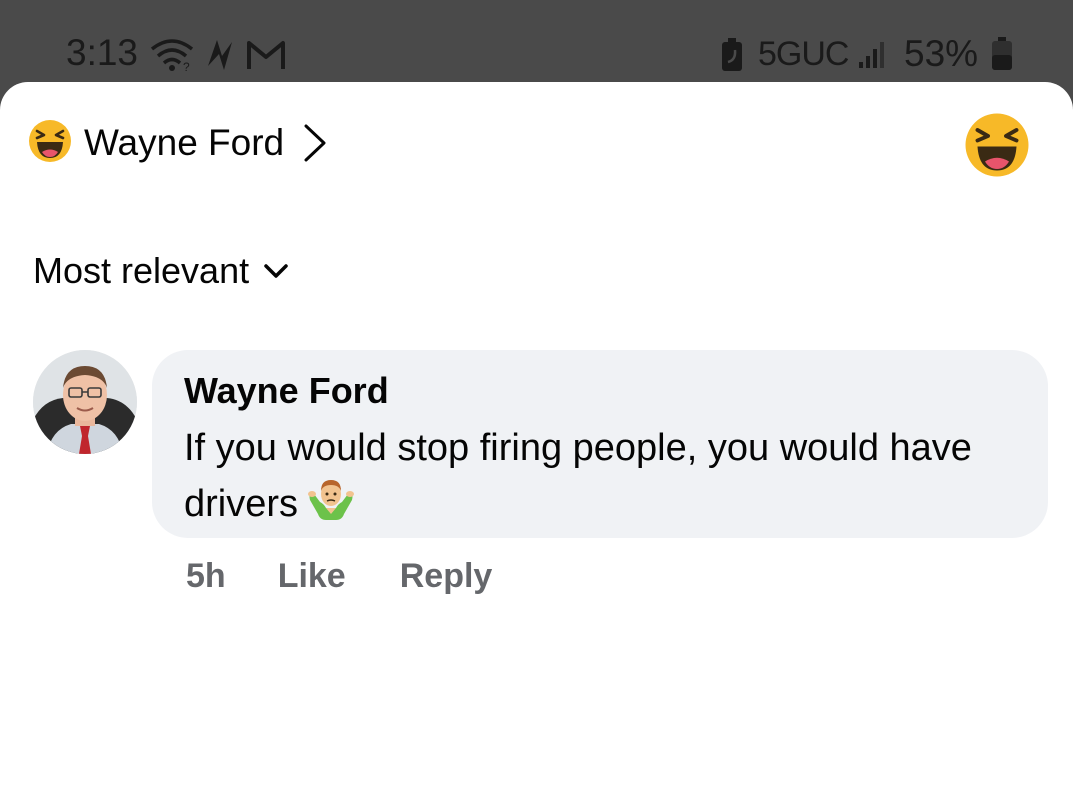 The height and width of the screenshot is (802, 1073). What do you see at coordinates (172, 57) in the screenshot?
I see `wifi-icon: ?` at bounding box center [172, 57].